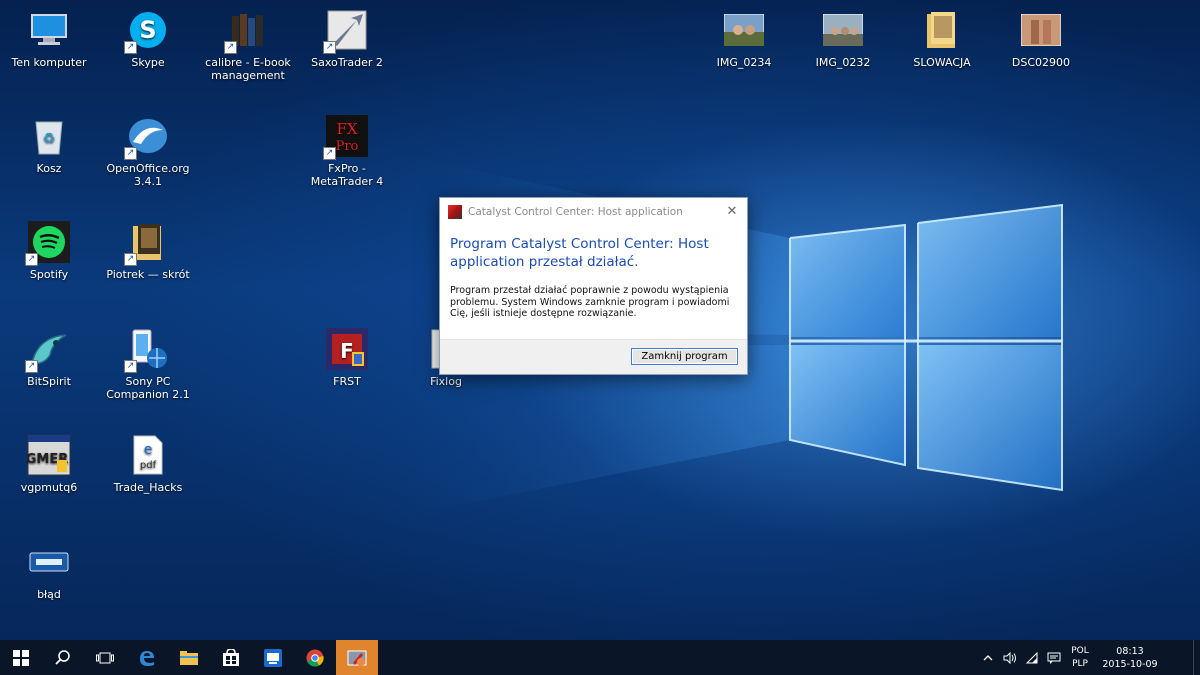 This screenshot has height=675, width=1200. I want to click on file-explorer-icon, so click(189, 657).